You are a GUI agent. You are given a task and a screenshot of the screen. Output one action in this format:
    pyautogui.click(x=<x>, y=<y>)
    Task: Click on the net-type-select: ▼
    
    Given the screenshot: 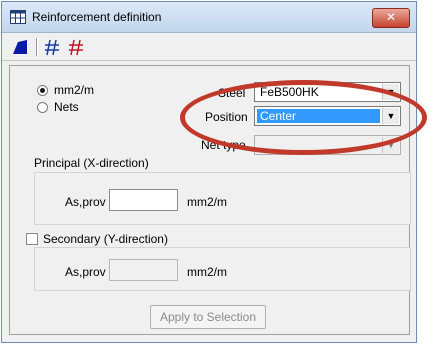 What is the action you would take?
    pyautogui.click(x=327, y=145)
    